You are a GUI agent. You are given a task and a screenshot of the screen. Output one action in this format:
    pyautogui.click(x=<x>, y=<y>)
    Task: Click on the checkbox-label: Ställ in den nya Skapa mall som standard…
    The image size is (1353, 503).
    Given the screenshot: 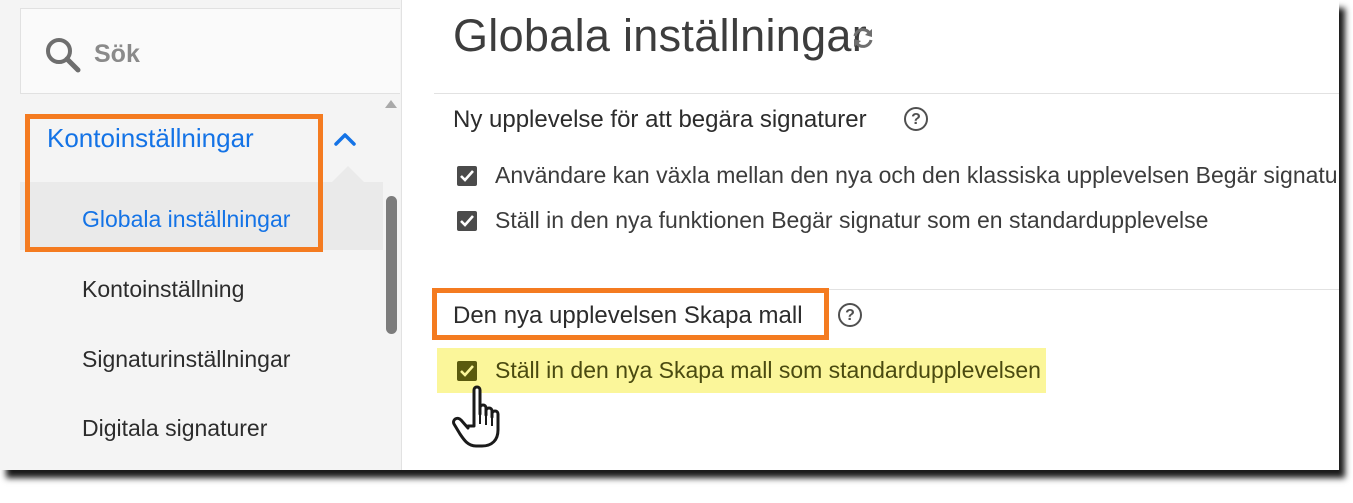 What is the action you would take?
    pyautogui.click(x=768, y=370)
    